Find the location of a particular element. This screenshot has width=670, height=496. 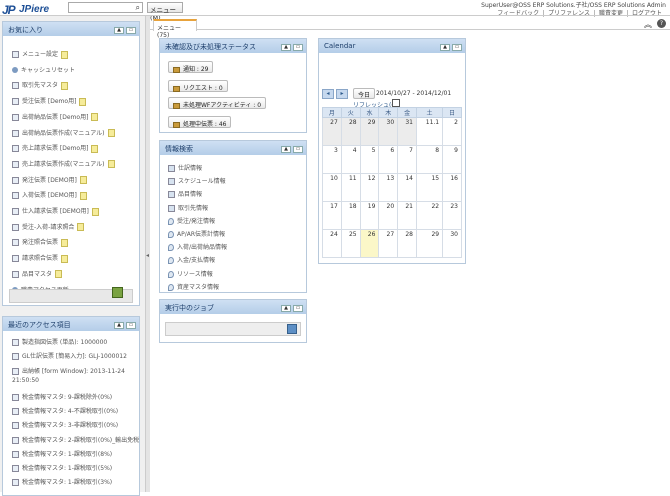

calendar-day: 23 is located at coordinates (452, 215).